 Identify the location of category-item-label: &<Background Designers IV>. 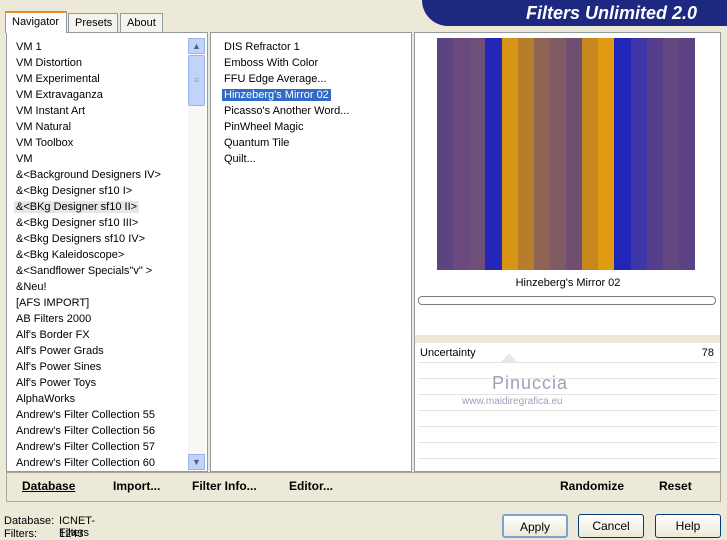
(88, 175).